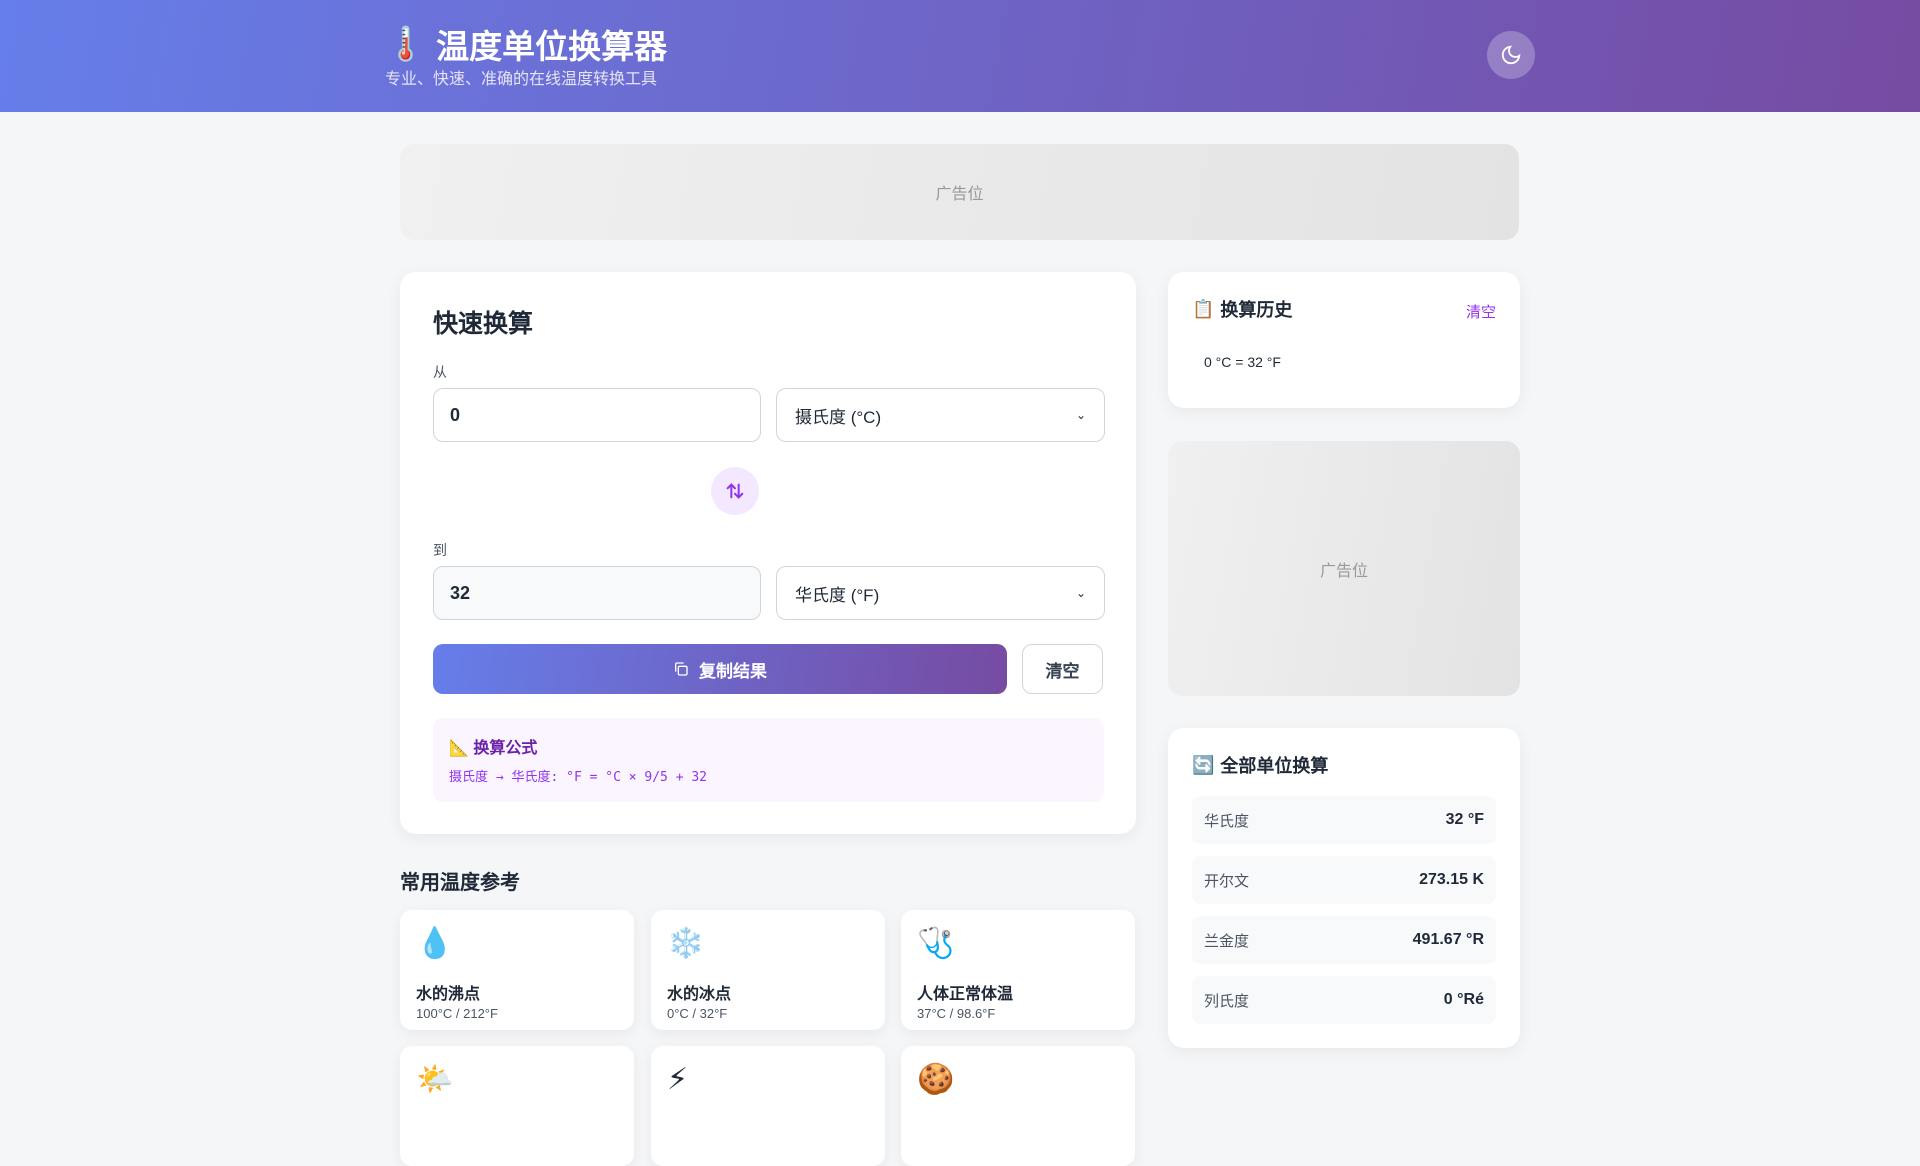  Describe the element at coordinates (697, 1013) in the screenshot. I see `reference-value: 0°C / 32°F` at that location.